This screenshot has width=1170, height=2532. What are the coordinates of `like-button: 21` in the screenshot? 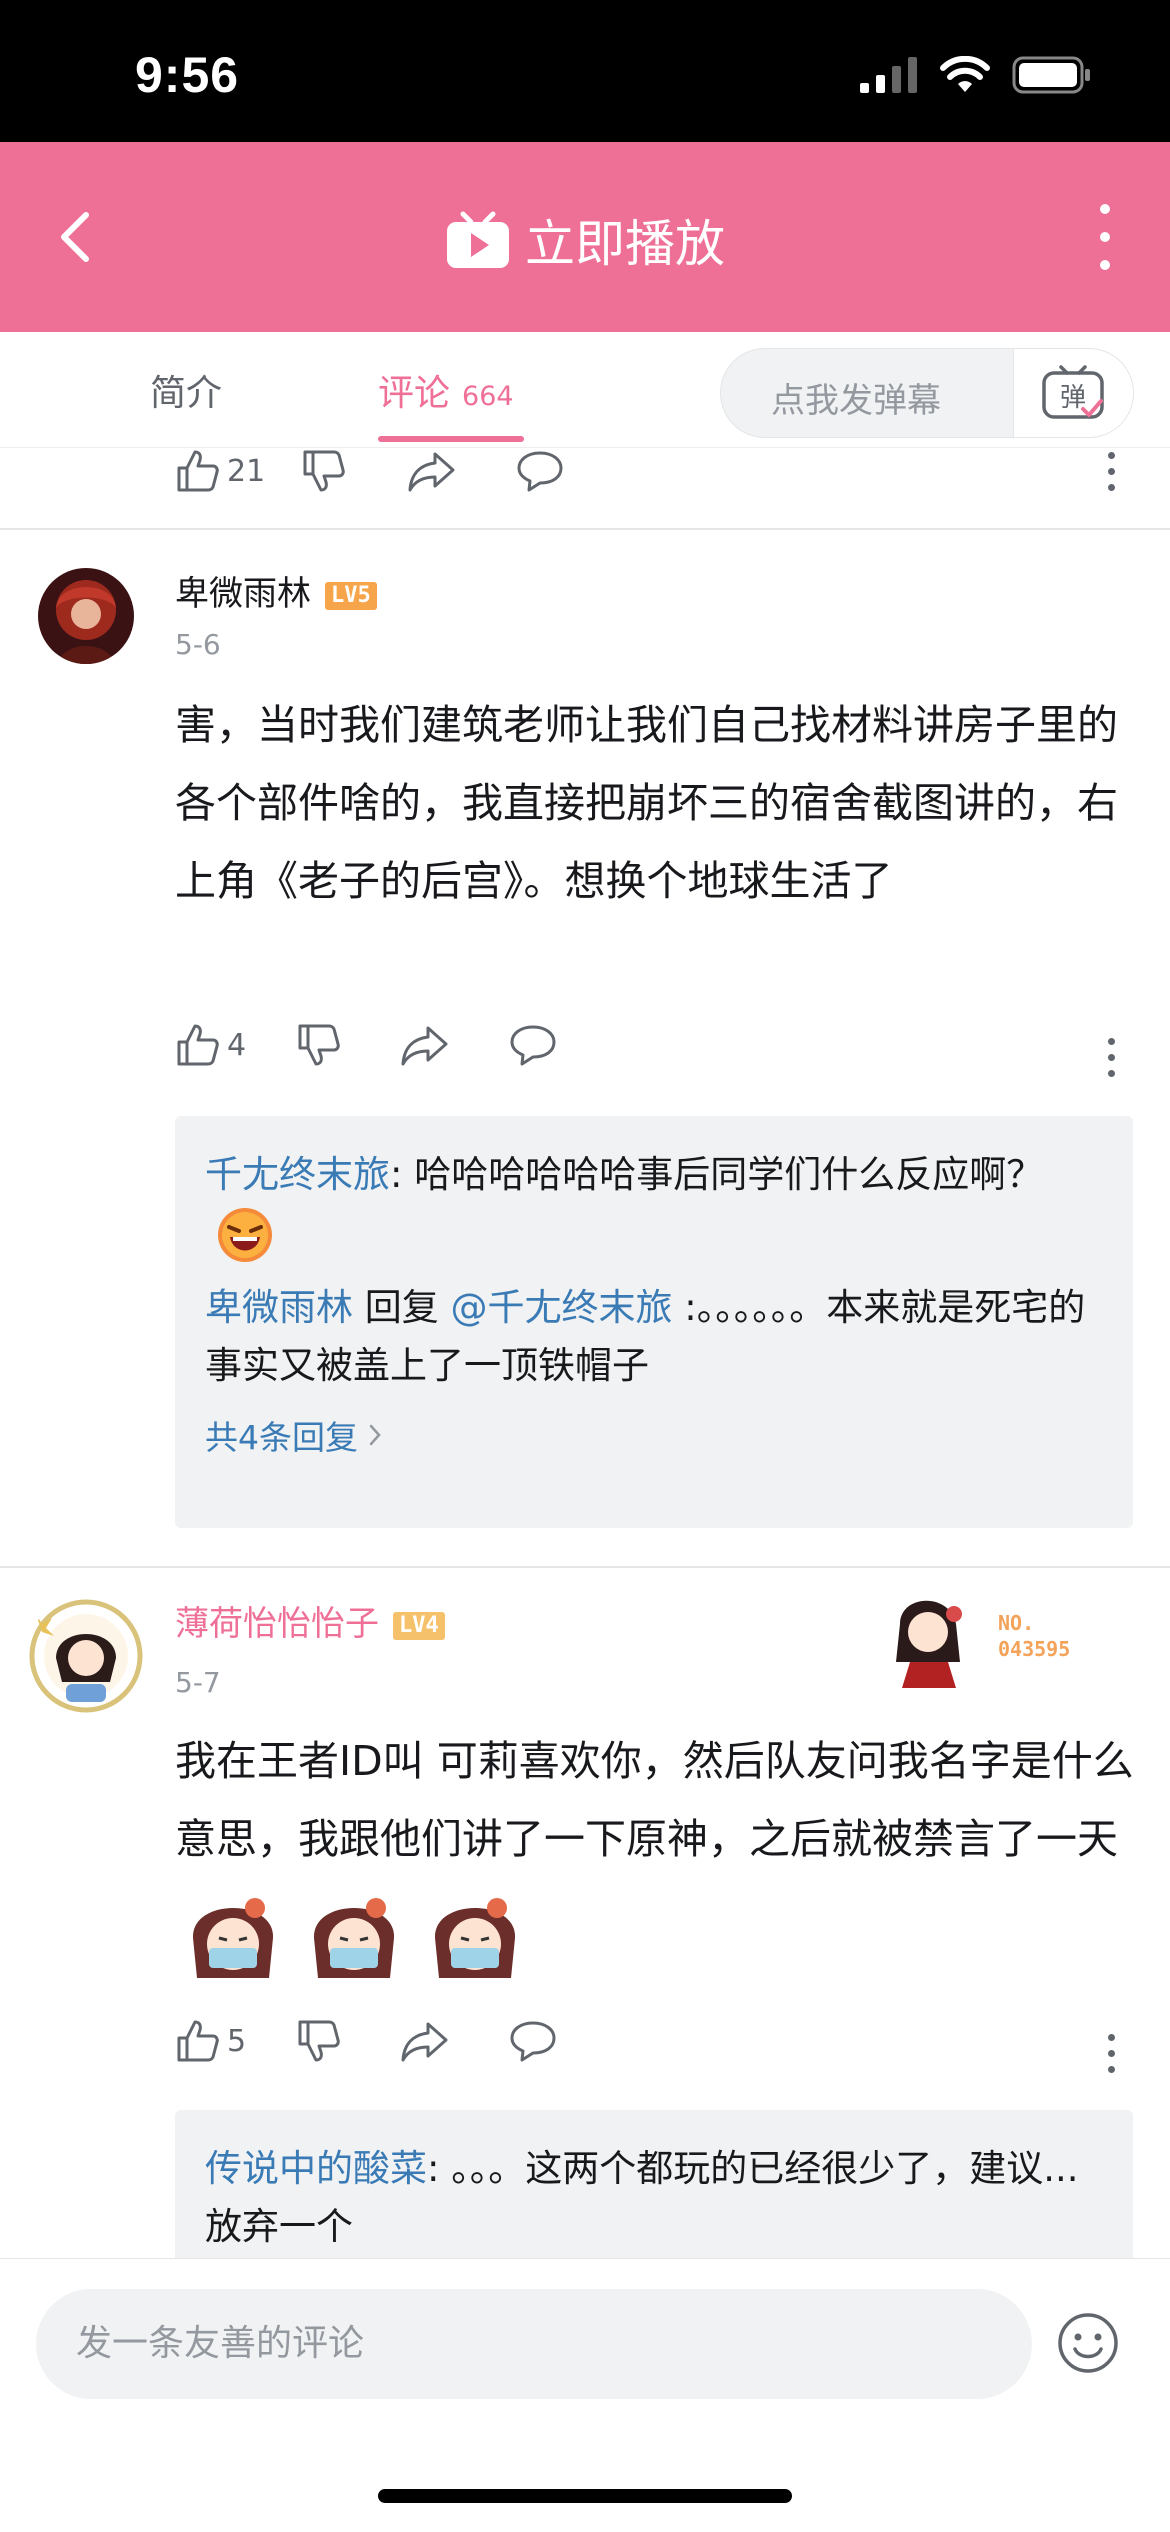 It's located at (220, 471).